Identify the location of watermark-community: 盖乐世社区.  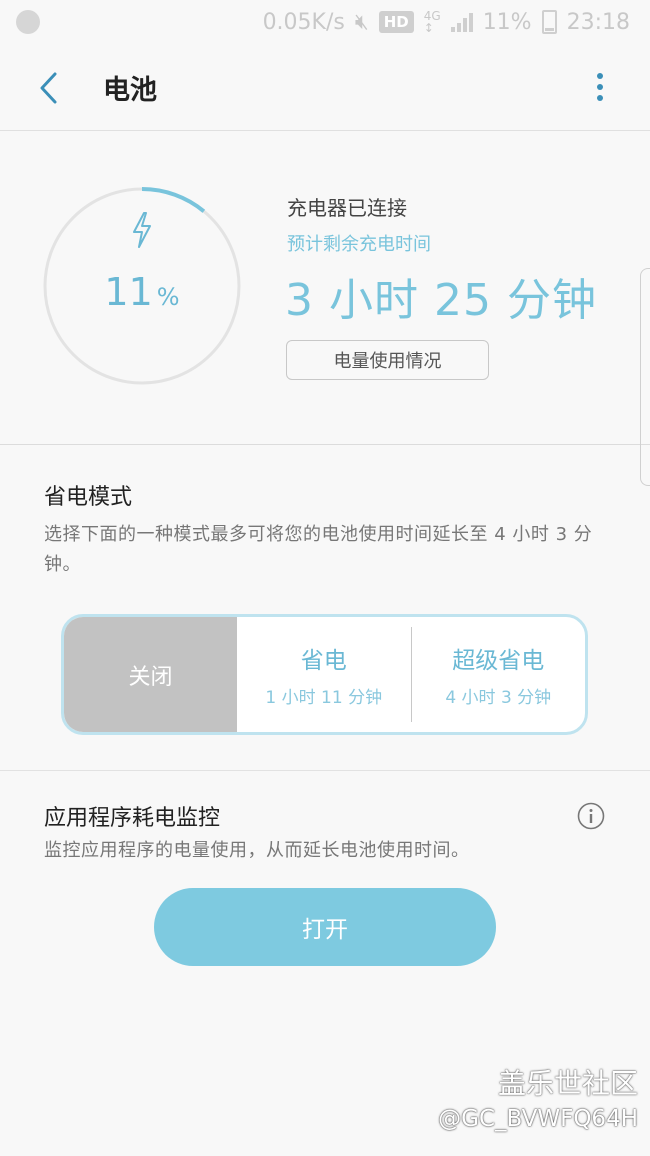
(567, 1083).